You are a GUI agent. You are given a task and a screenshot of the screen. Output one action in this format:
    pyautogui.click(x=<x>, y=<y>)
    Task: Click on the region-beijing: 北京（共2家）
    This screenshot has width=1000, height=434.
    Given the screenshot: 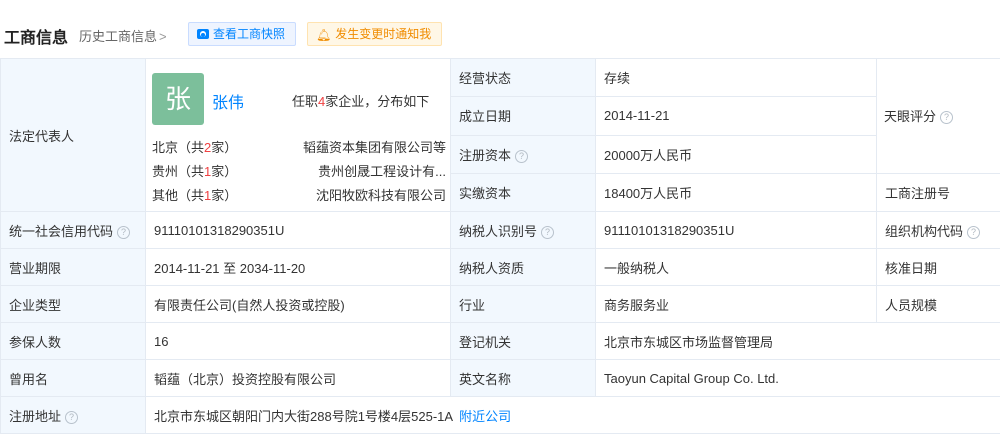 What is the action you would take?
    pyautogui.click(x=194, y=146)
    